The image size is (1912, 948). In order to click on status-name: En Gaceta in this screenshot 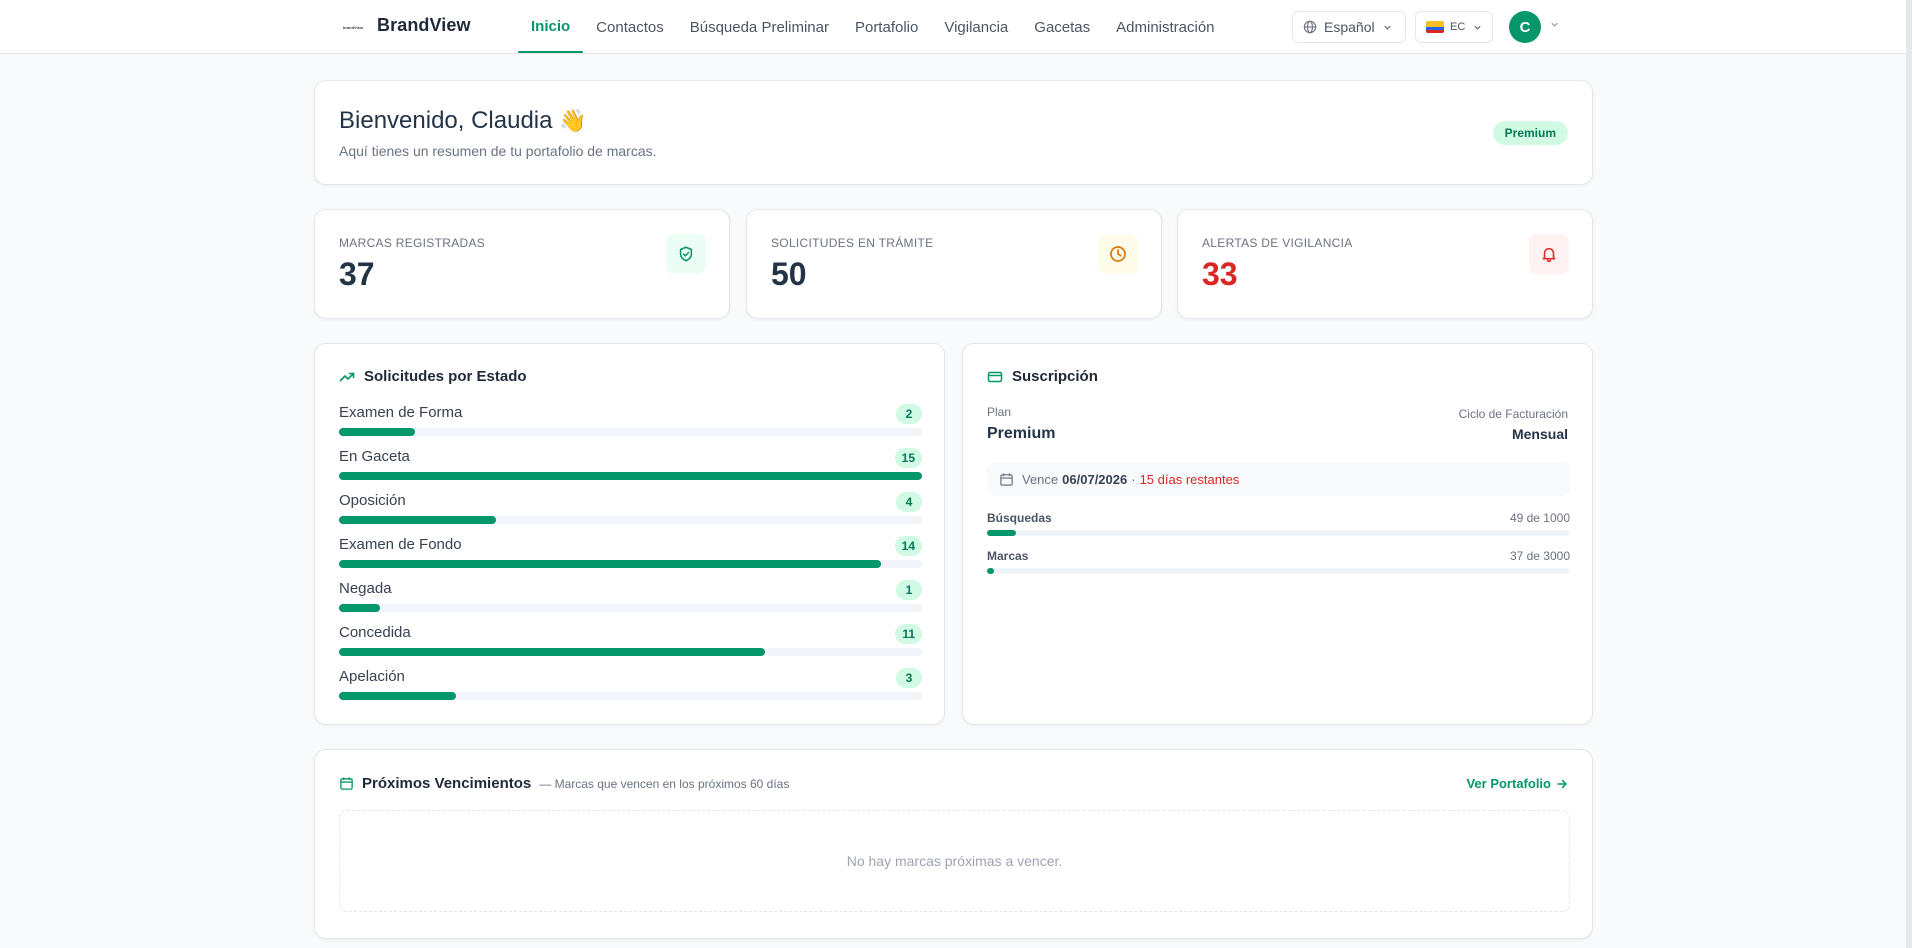, I will do `click(374, 456)`.